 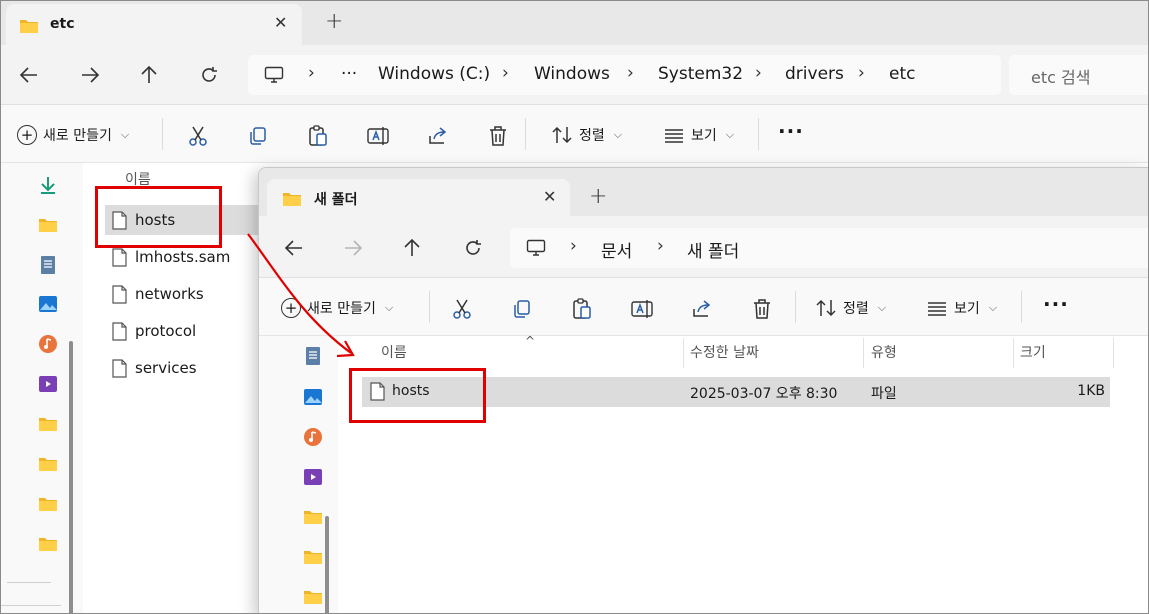 What do you see at coordinates (48, 185) in the screenshot?
I see `downloads-icon` at bounding box center [48, 185].